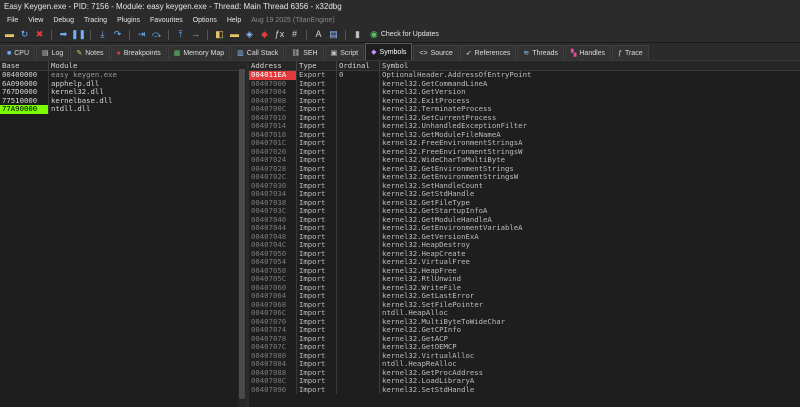 The width and height of the screenshot is (800, 407). What do you see at coordinates (119, 92) in the screenshot?
I see `module-row: 767D0000 kernel32.dll` at bounding box center [119, 92].